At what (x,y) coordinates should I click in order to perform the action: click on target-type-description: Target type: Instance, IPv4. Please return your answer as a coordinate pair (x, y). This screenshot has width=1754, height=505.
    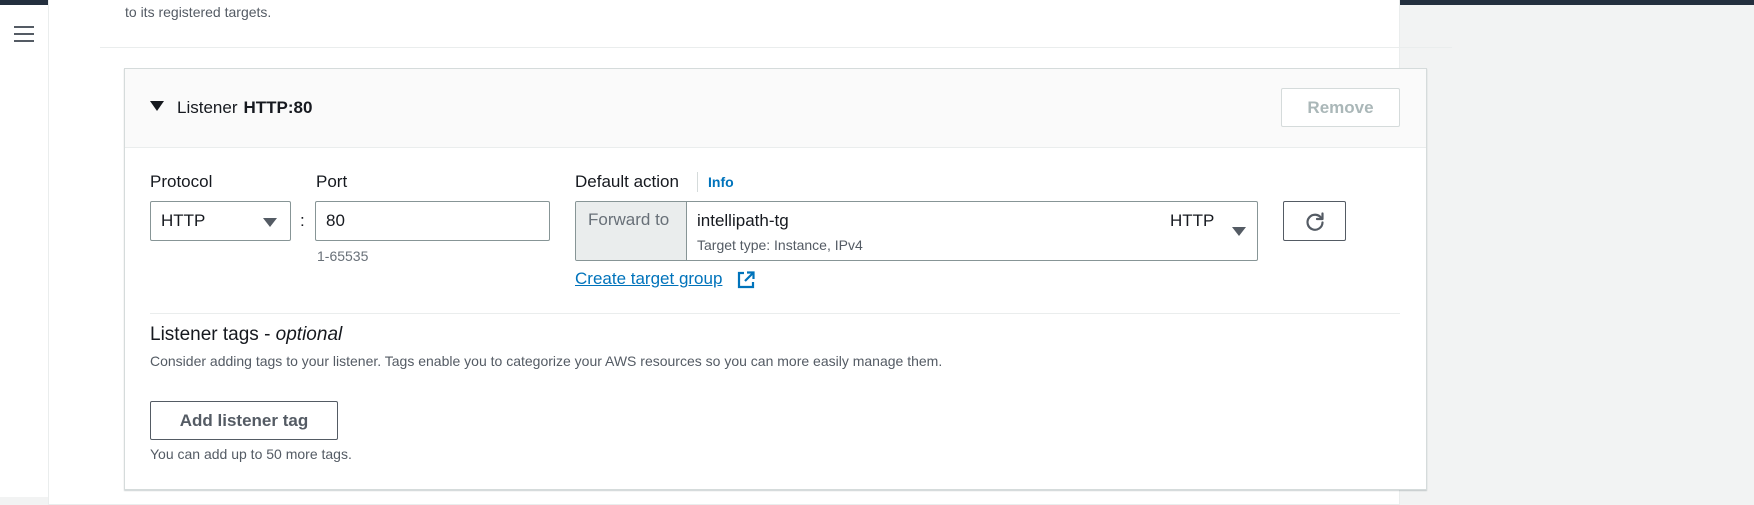
    Looking at the image, I should click on (780, 245).